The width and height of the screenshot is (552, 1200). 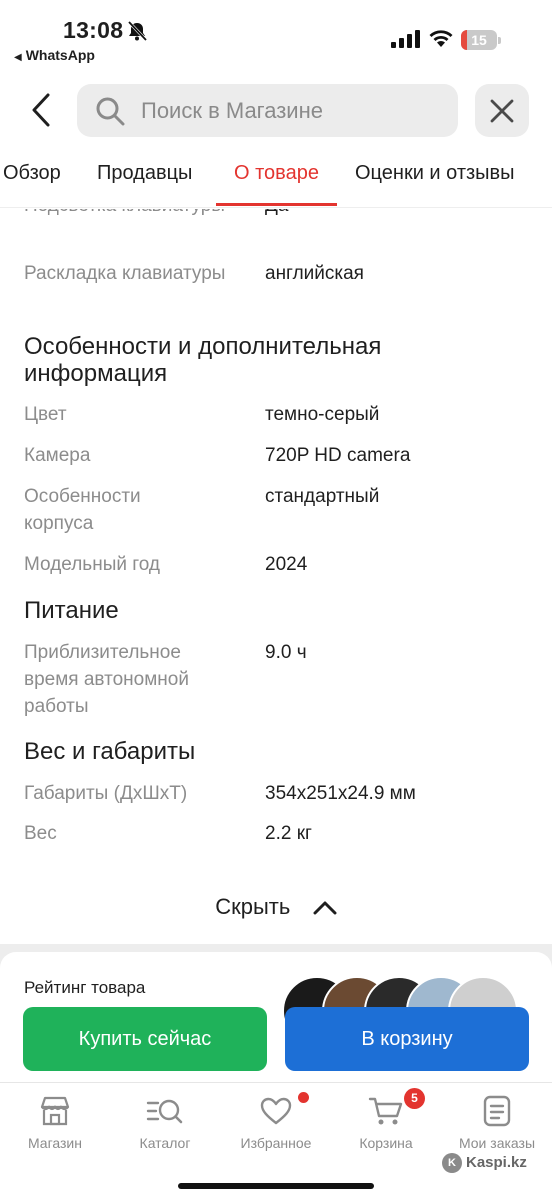 I want to click on battery-icon: 15, so click(x=481, y=40).